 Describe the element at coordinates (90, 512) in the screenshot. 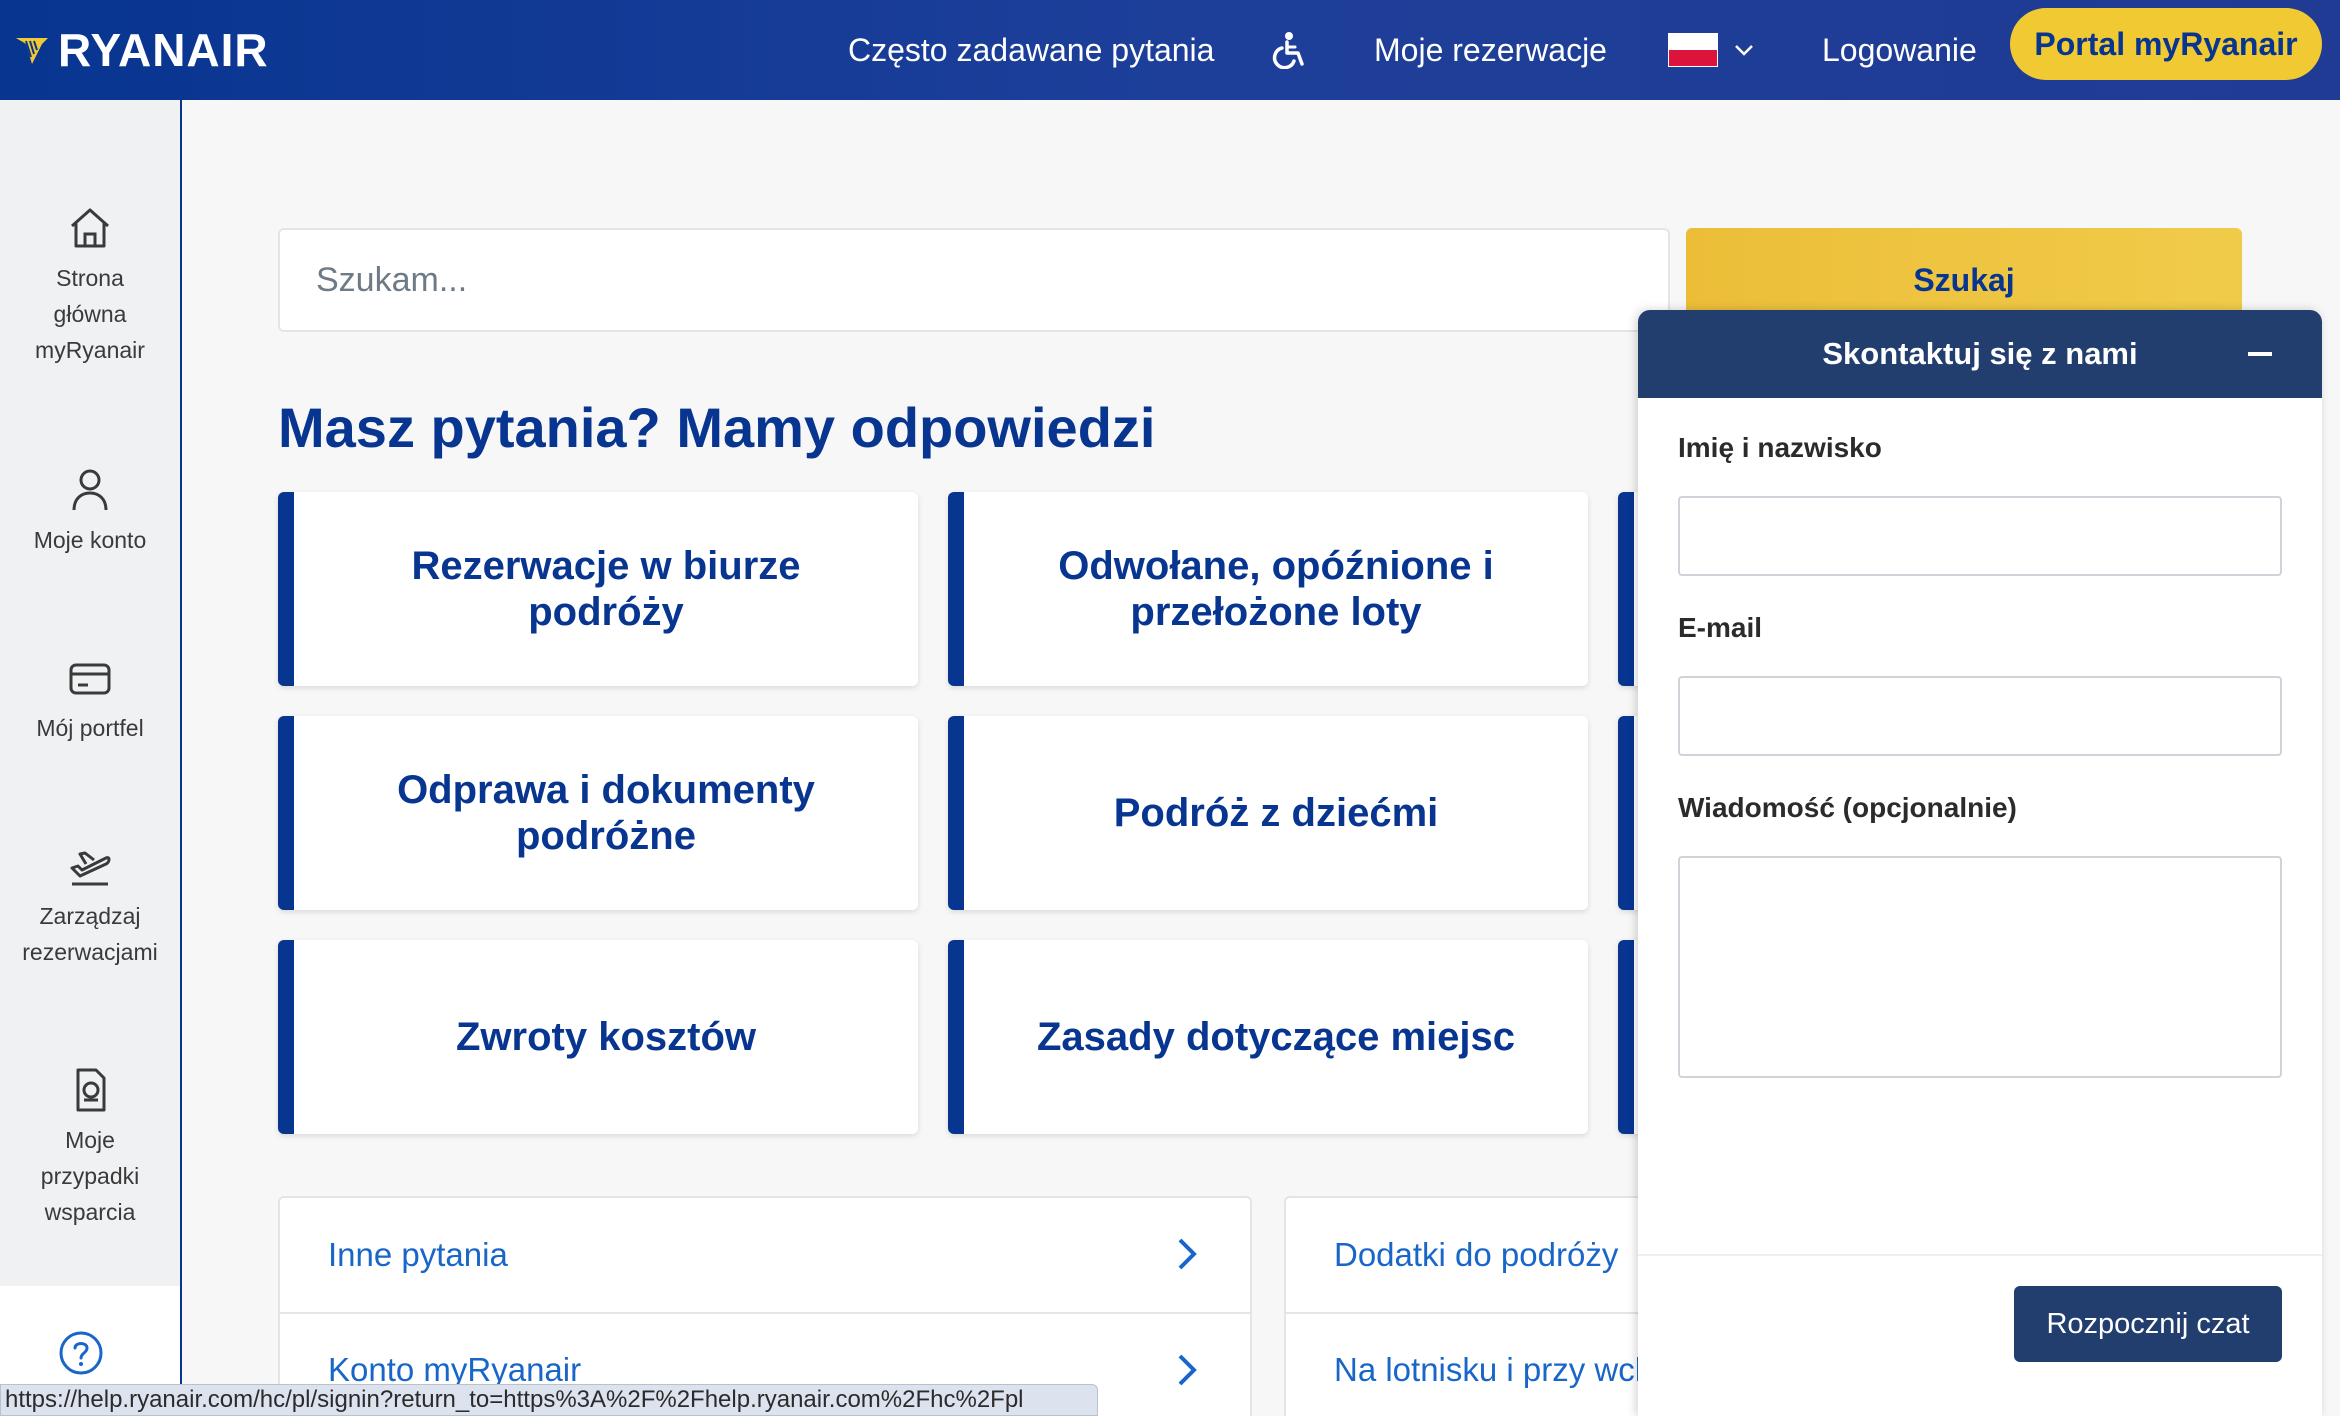

I see `sidebar-item-account: Moje konto` at that location.